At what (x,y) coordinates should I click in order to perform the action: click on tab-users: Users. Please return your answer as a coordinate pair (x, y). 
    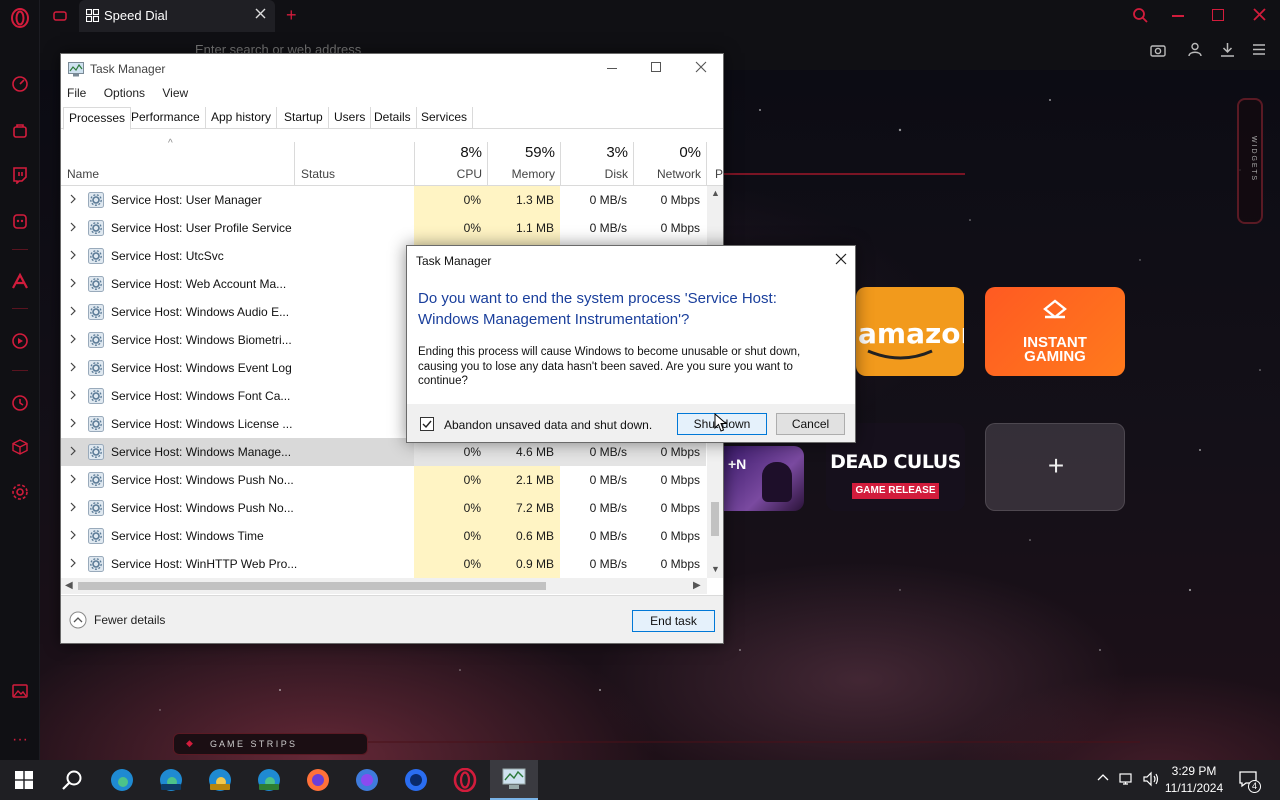
    Looking at the image, I should click on (350, 118).